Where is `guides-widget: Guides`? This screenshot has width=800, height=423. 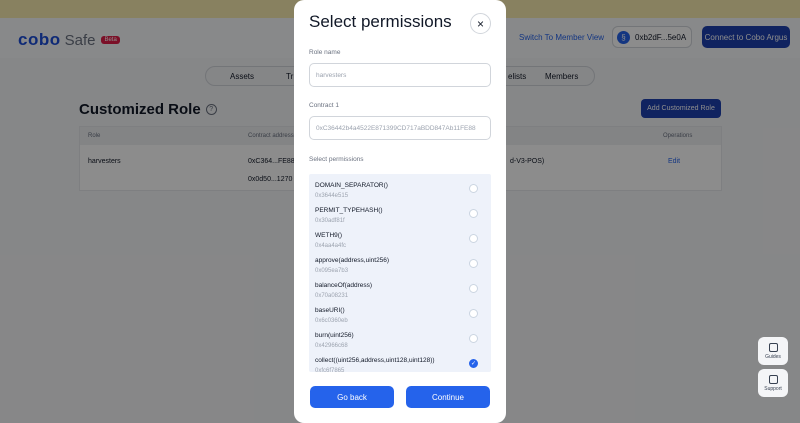 guides-widget: Guides is located at coordinates (773, 351).